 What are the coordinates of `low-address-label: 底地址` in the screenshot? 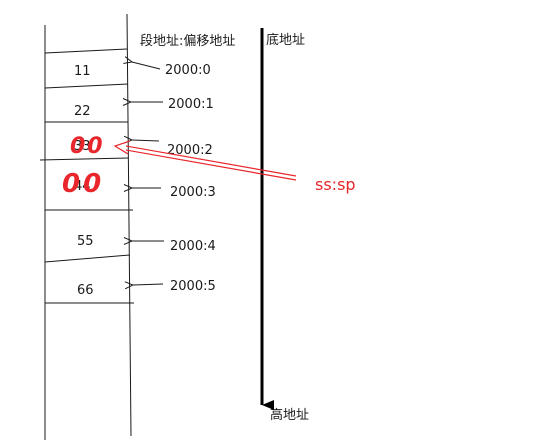 It's located at (285, 40).